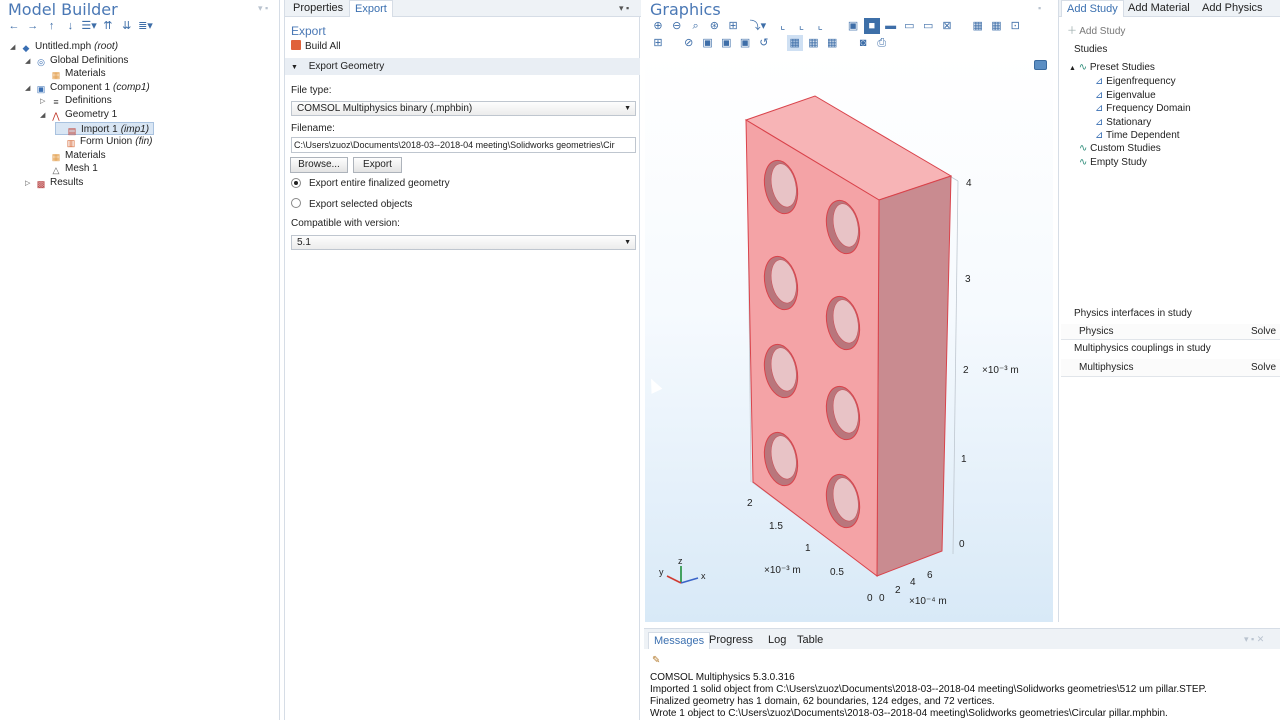 Image resolution: width=1280 pixels, height=720 pixels. What do you see at coordinates (731, 640) in the screenshot?
I see `tab-progress: Progress` at bounding box center [731, 640].